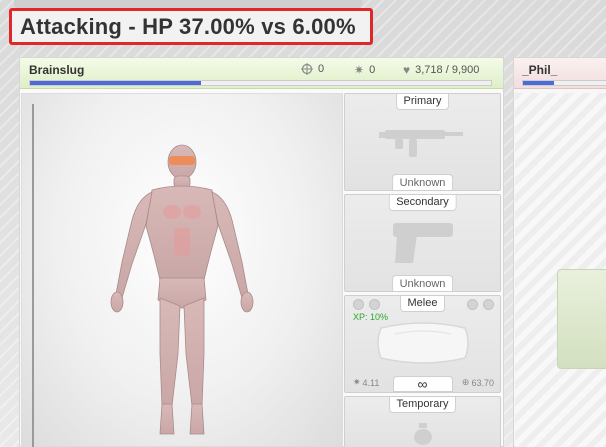 Image resolution: width=606 pixels, height=447 pixels. What do you see at coordinates (422, 203) in the screenshot?
I see `secondary-slot-label: Secondary` at bounding box center [422, 203].